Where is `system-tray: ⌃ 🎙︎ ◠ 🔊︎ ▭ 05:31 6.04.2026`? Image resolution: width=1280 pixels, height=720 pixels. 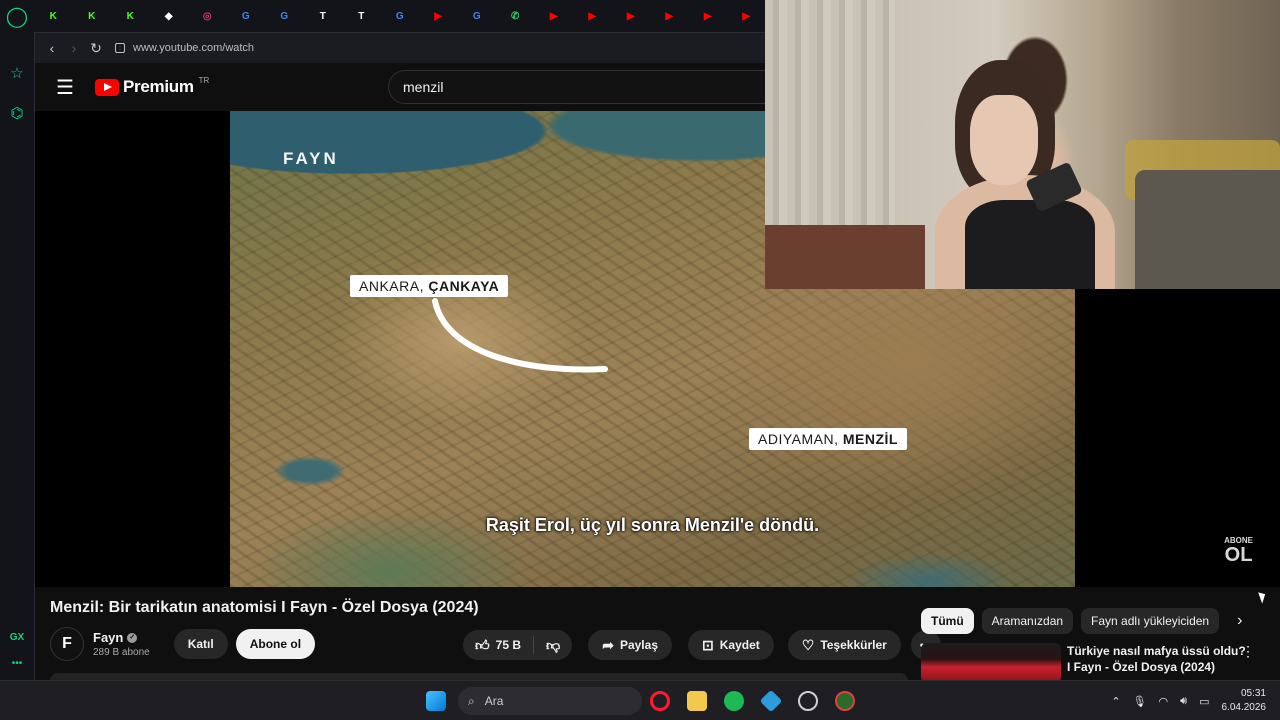 system-tray: ⌃ 🎙︎ ◠ 🔊︎ ▭ 05:31 6.04.2026 is located at coordinates (1195, 700).